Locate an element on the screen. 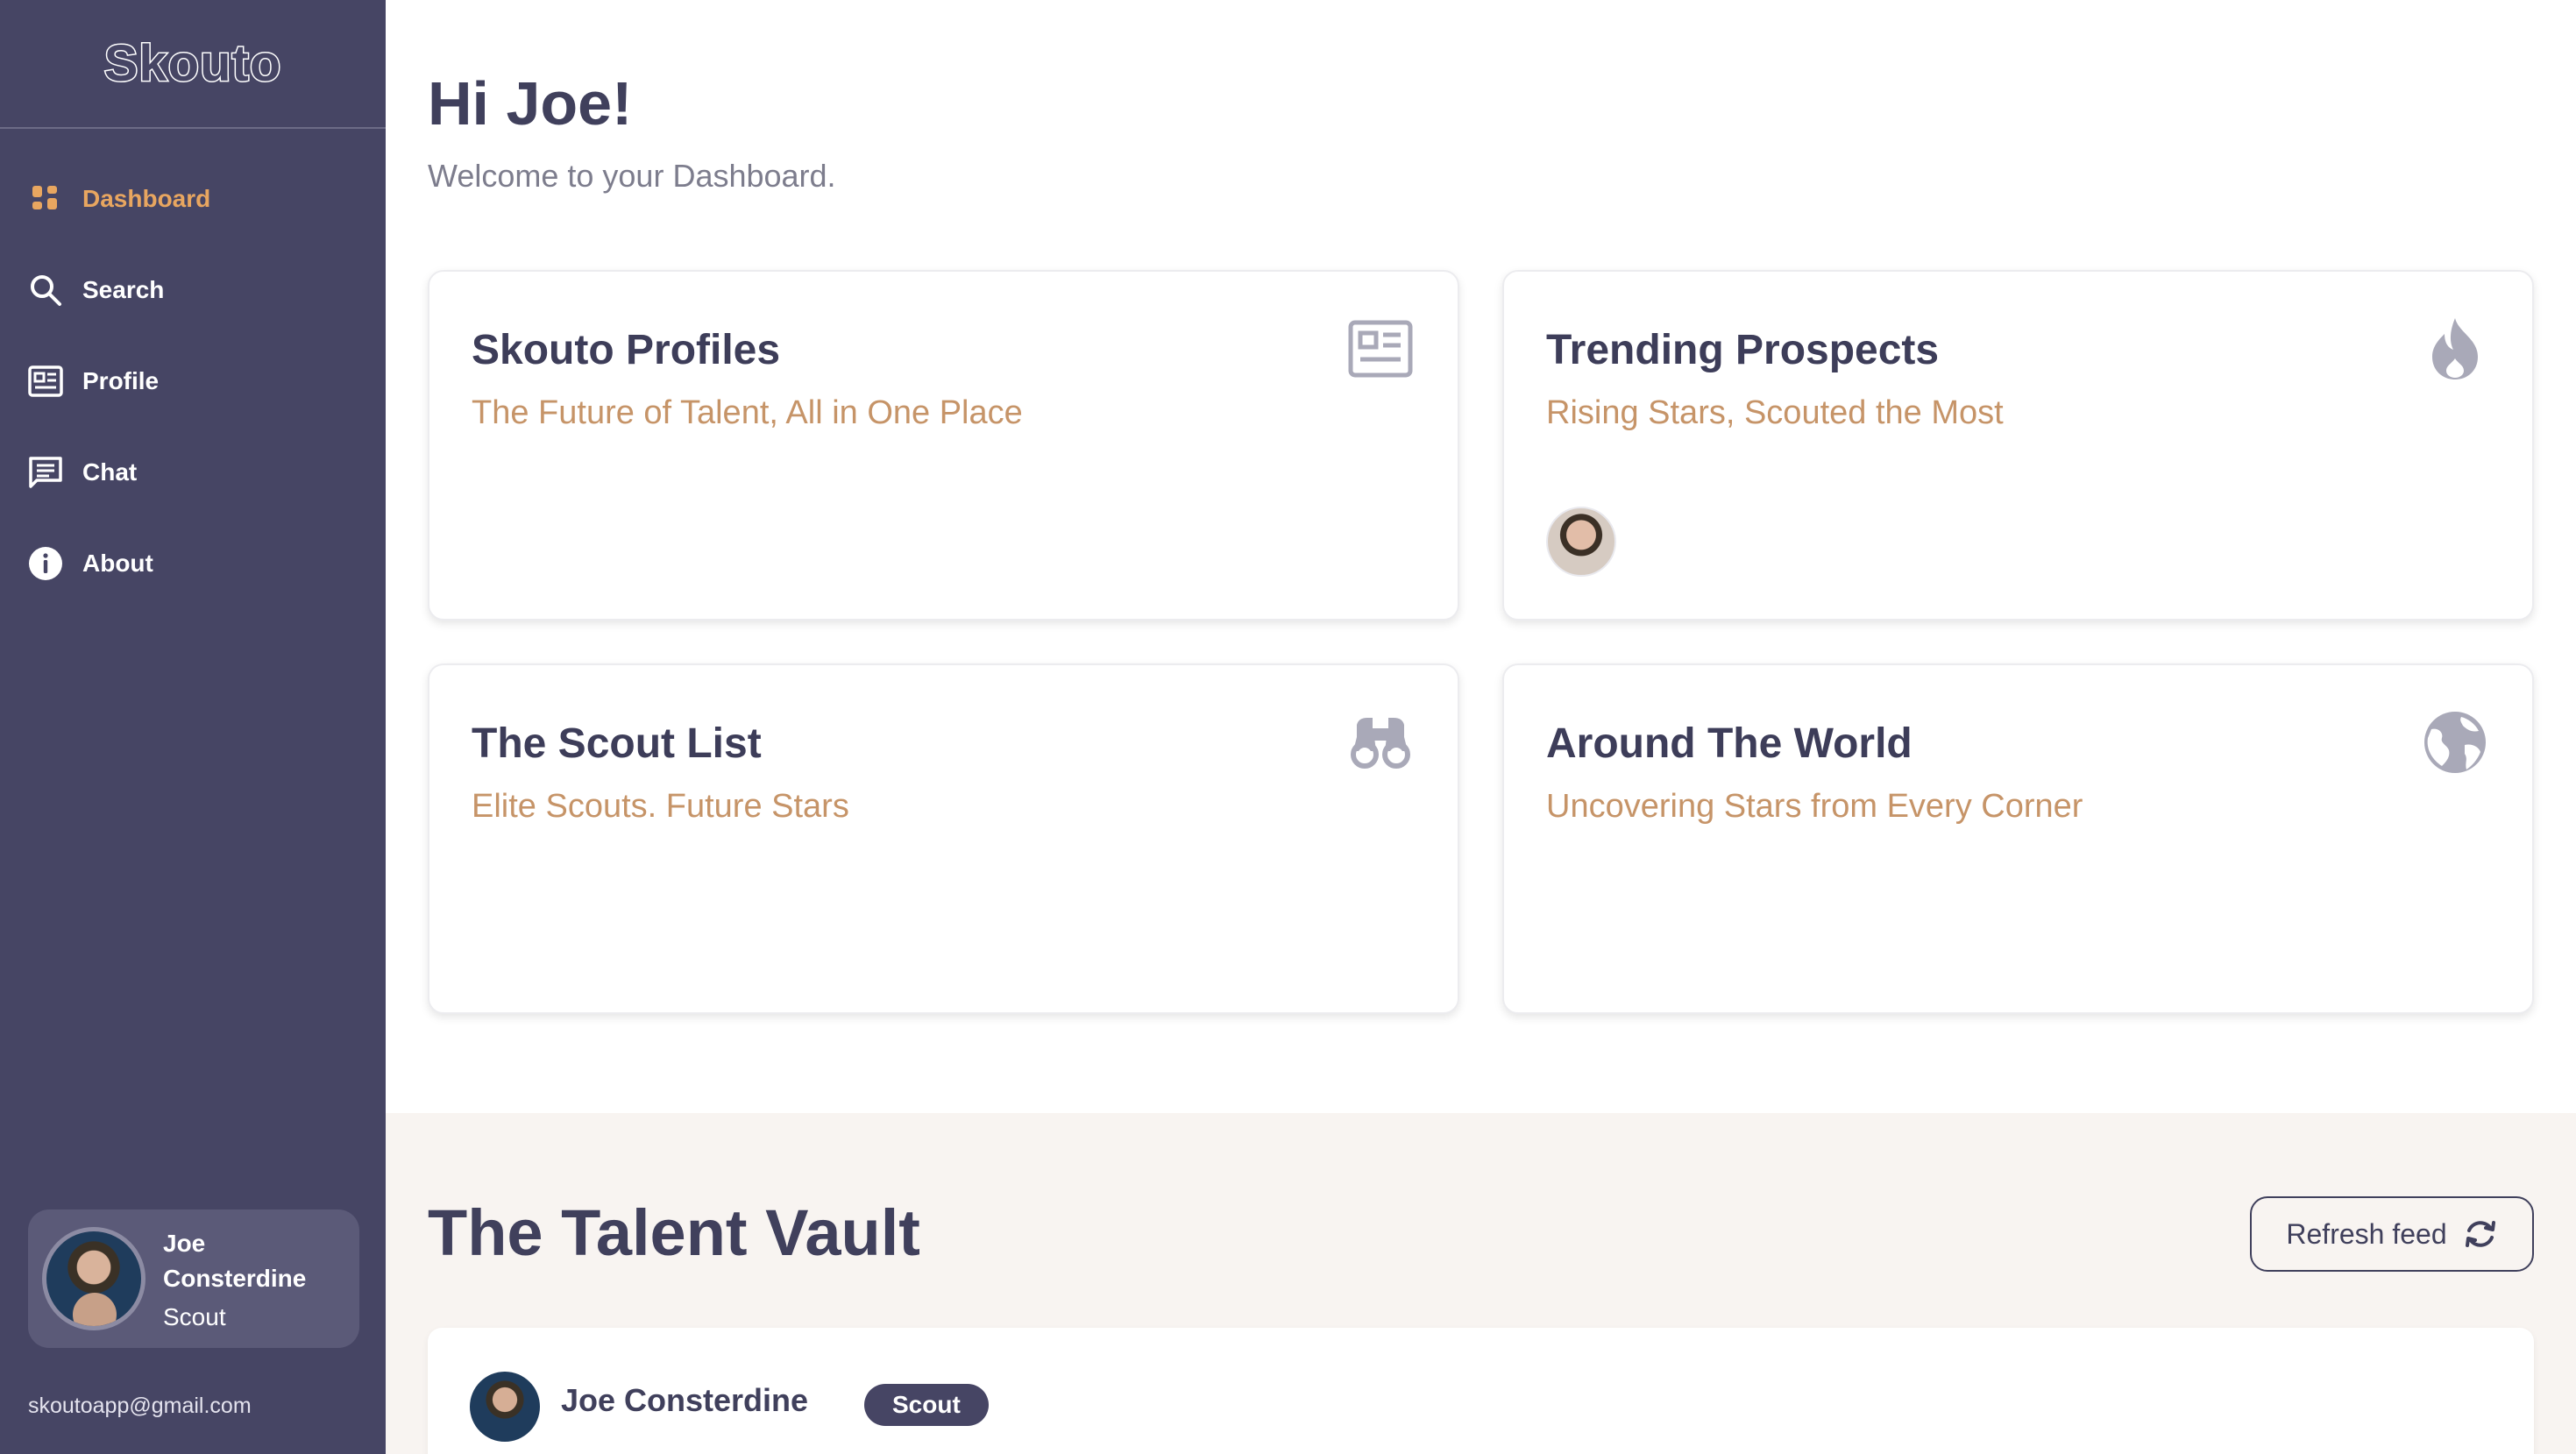 The height and width of the screenshot is (1454, 2576). sidebar-item-label: Profile is located at coordinates (121, 381).